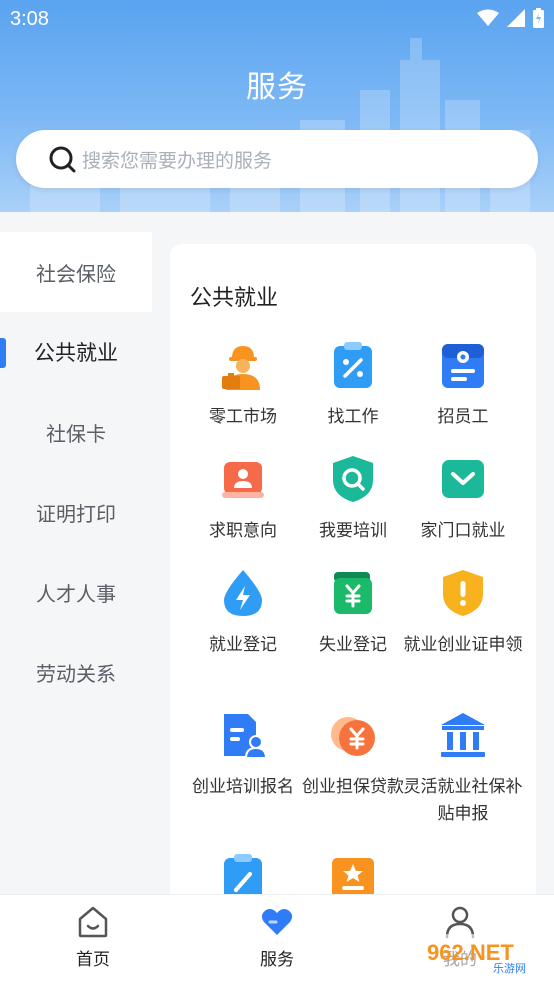 Image resolution: width=554 pixels, height=984 pixels. What do you see at coordinates (277, 959) in the screenshot?
I see `tab-label: 服务` at bounding box center [277, 959].